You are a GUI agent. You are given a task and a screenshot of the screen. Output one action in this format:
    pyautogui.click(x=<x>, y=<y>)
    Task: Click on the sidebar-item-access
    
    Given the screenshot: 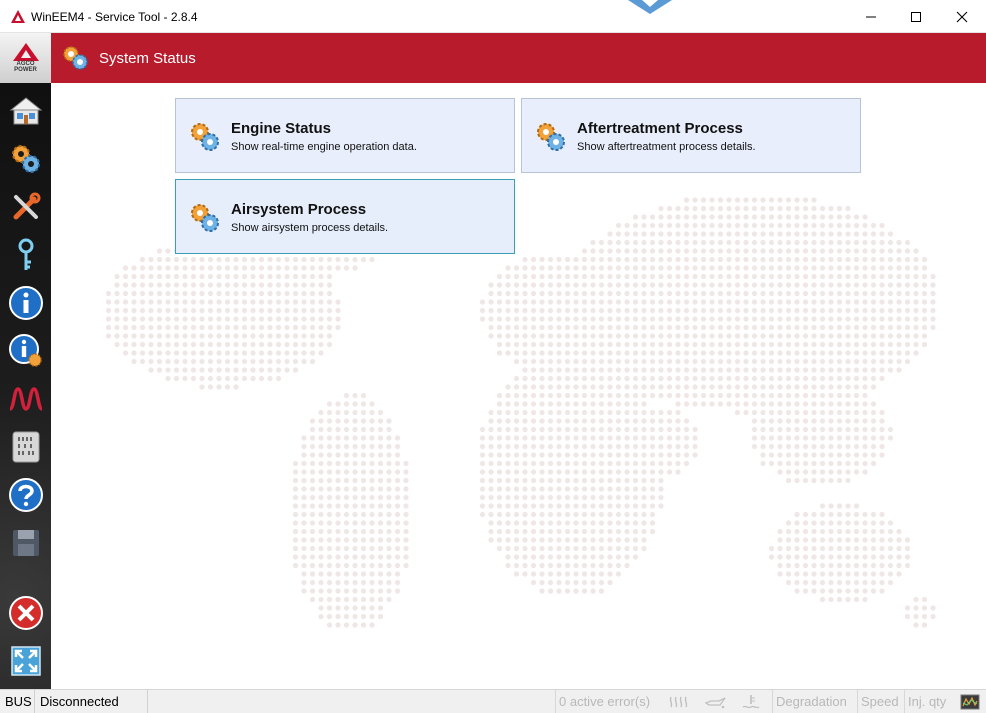 What is the action you would take?
    pyautogui.click(x=26, y=255)
    